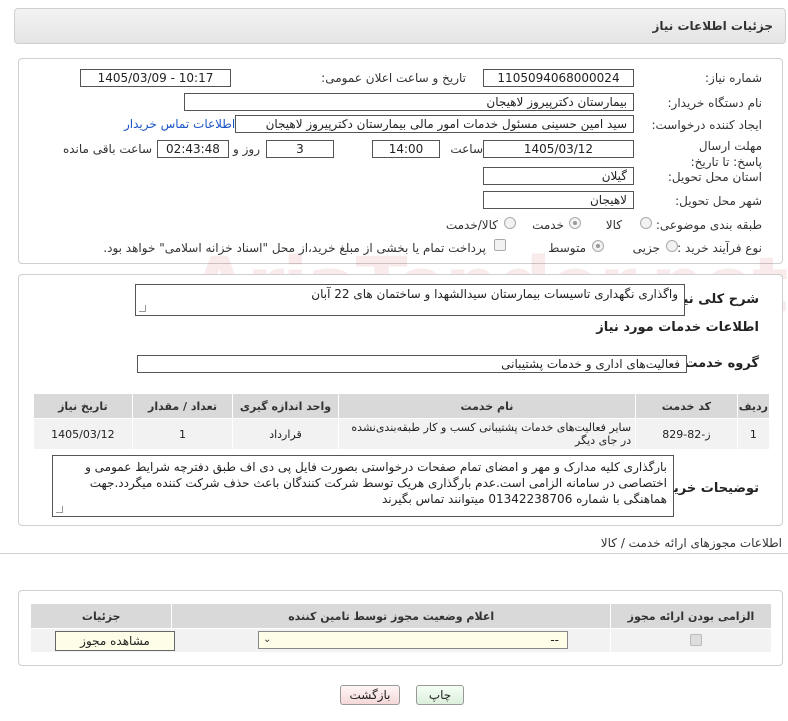 The image size is (788, 721). What do you see at coordinates (613, 225) in the screenshot?
I see `category-option-goods: کالا` at bounding box center [613, 225].